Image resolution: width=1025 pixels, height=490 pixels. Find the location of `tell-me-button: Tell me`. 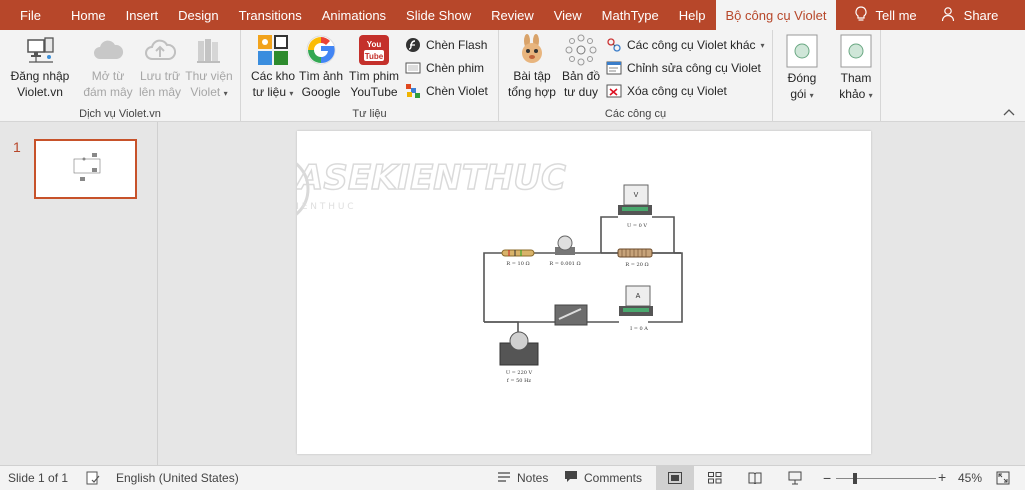

tell-me-button: Tell me is located at coordinates (885, 15).